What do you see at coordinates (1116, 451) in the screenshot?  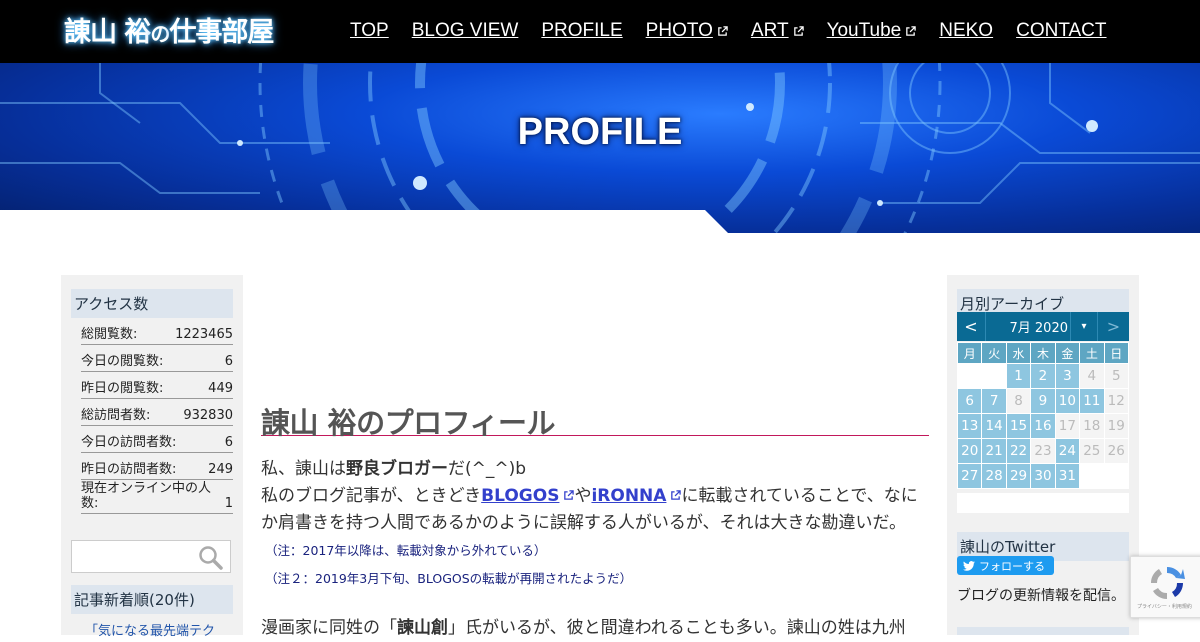 I see `calendar-day: 26` at bounding box center [1116, 451].